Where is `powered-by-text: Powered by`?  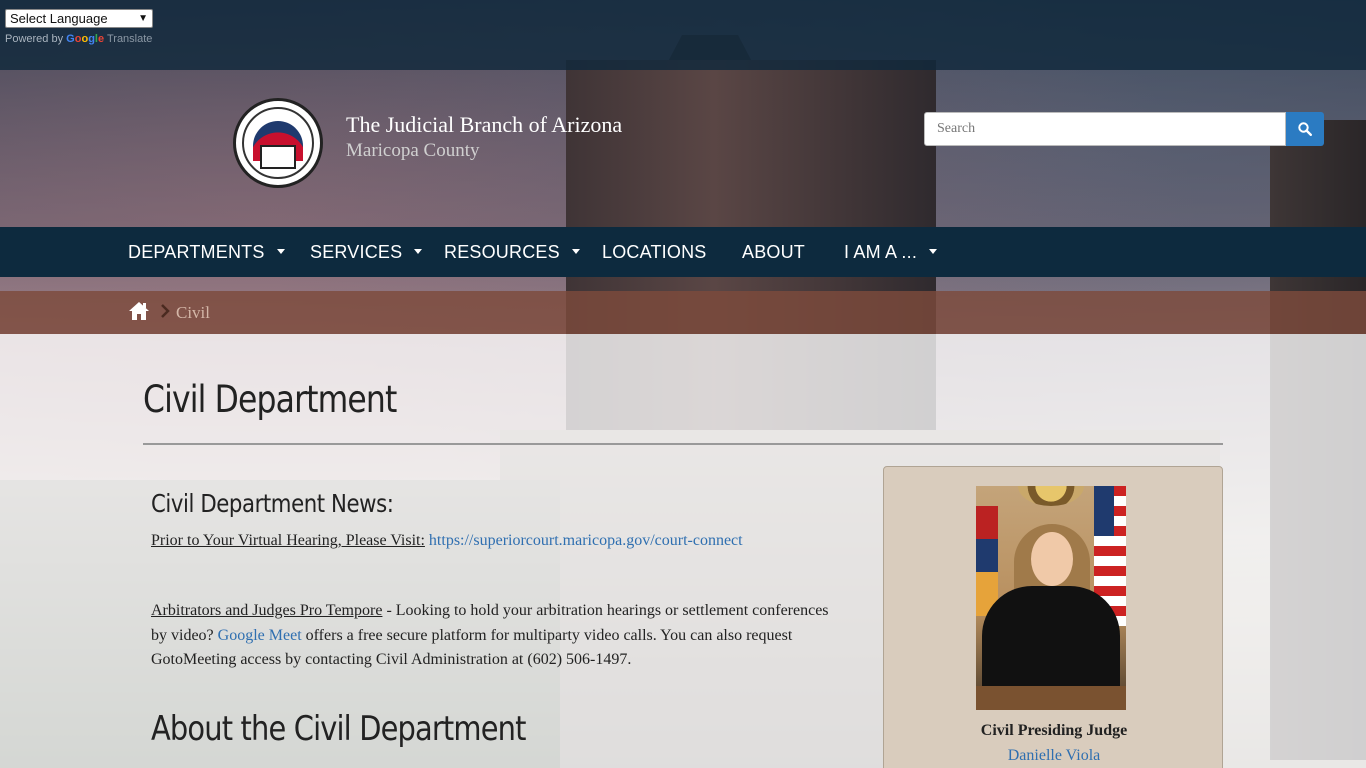 powered-by-text: Powered by is located at coordinates (34, 39).